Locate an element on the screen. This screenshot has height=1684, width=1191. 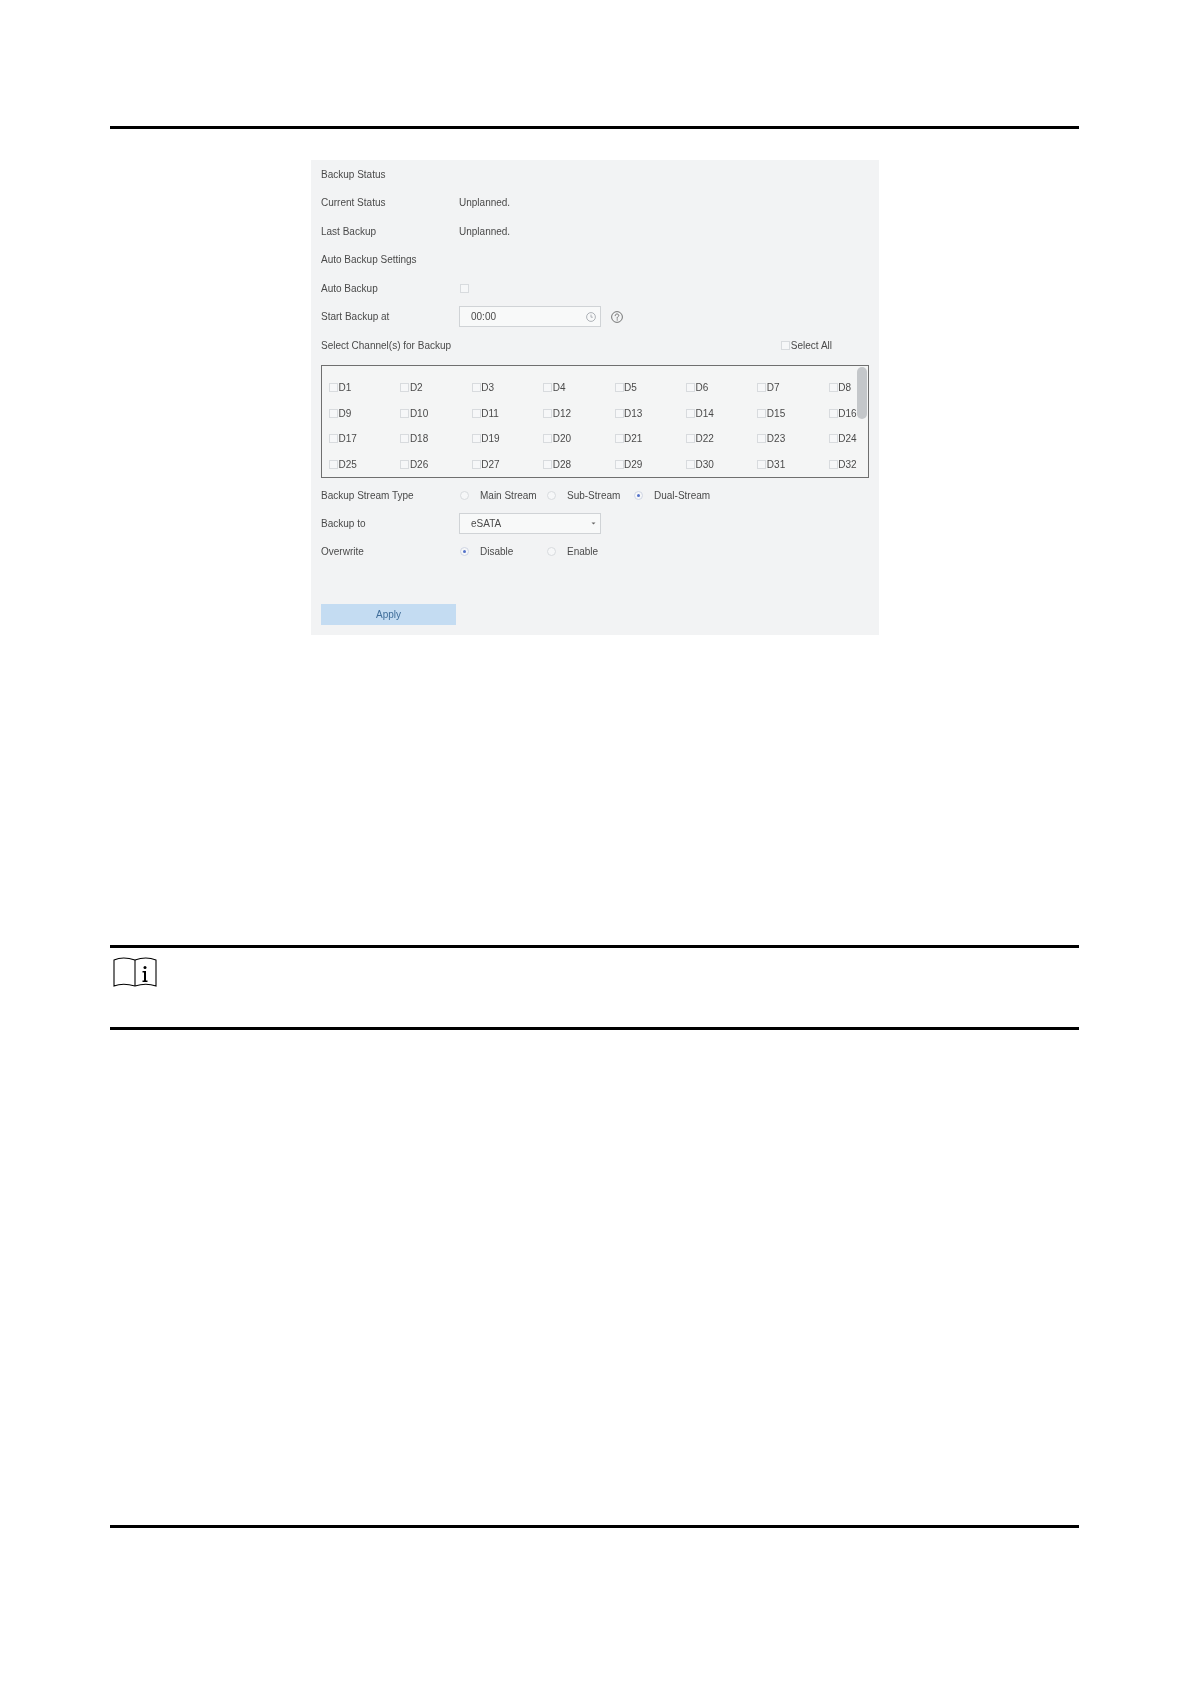
channel-label: D17 is located at coordinates (347, 439).